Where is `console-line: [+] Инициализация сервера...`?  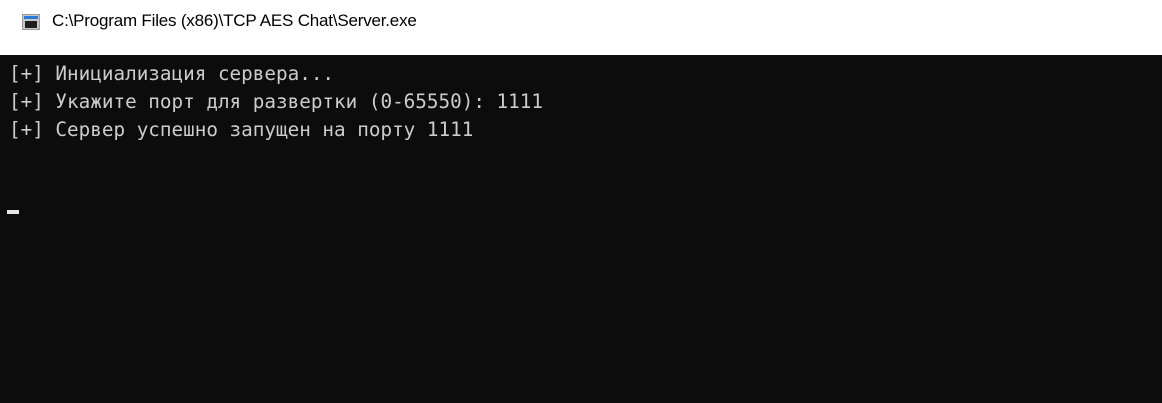
console-line: [+] Инициализация сервера... is located at coordinates (172, 73).